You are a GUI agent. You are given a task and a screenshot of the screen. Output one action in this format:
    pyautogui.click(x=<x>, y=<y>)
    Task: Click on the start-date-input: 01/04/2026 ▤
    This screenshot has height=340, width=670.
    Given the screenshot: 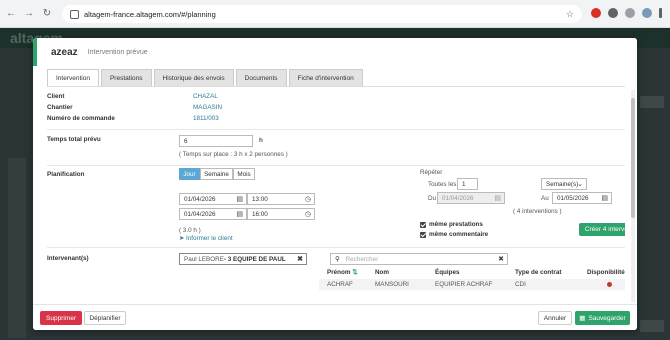 What is the action you would take?
    pyautogui.click(x=213, y=199)
    